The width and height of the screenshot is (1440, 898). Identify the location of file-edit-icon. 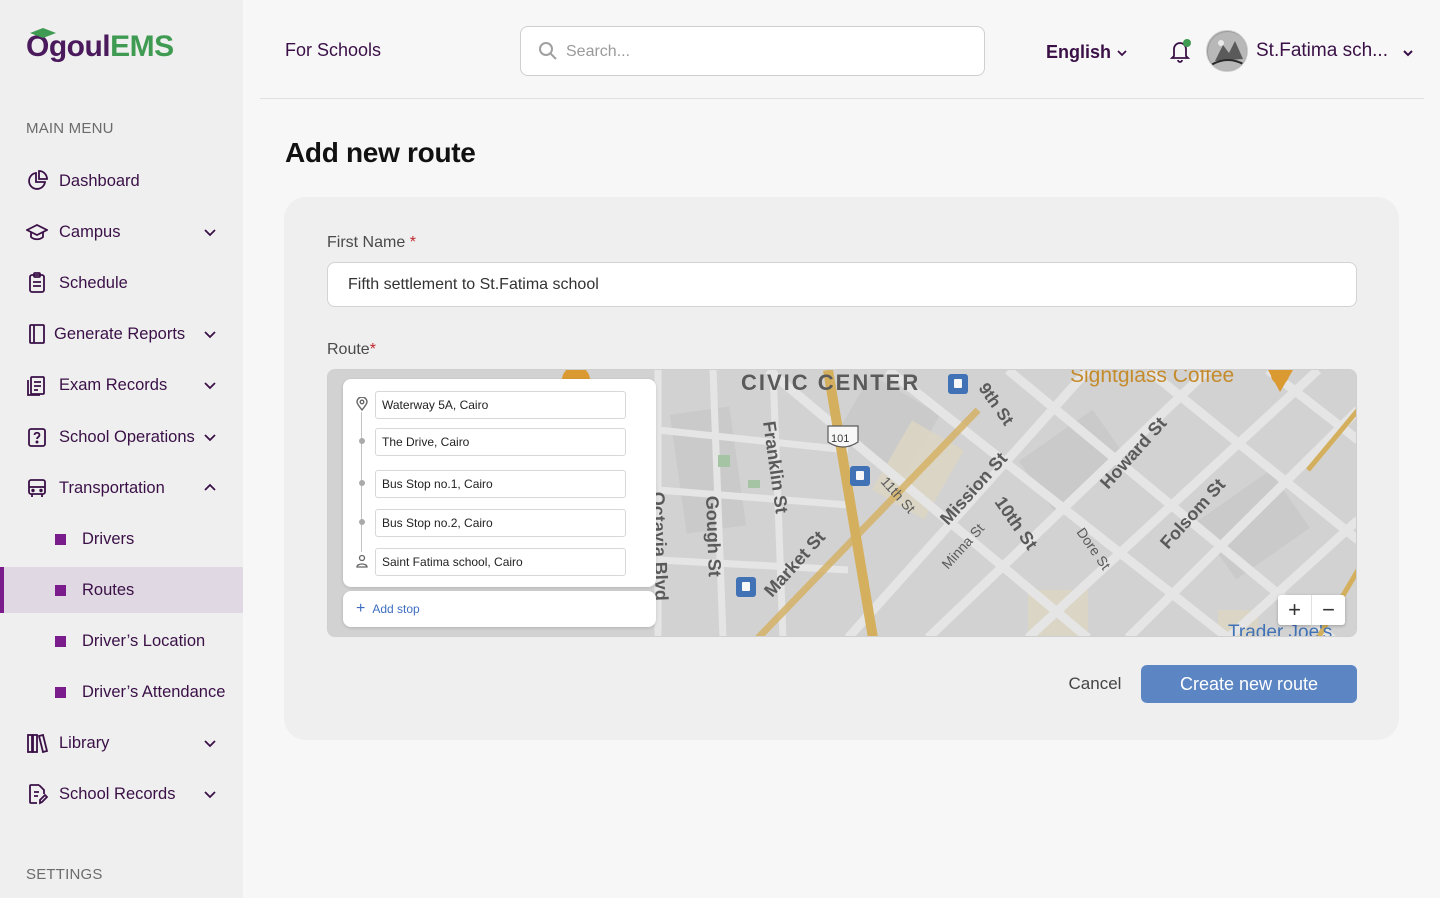
(37, 794).